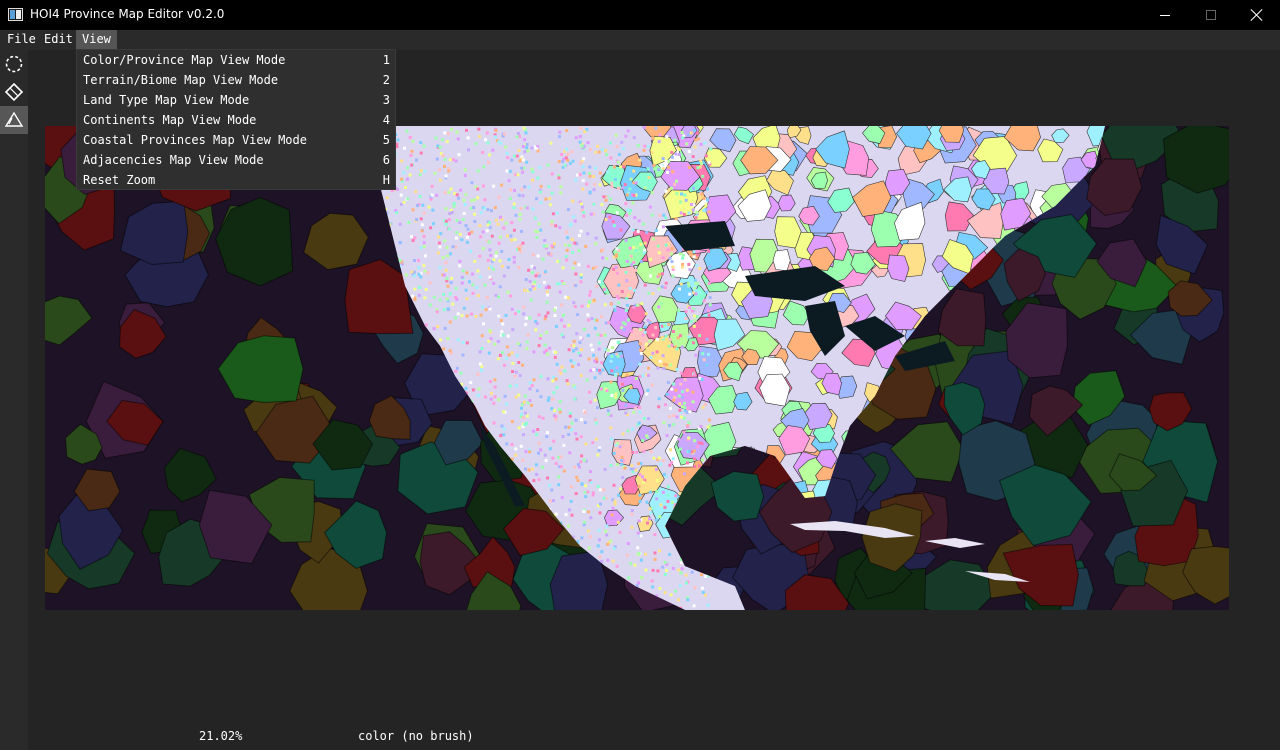 The height and width of the screenshot is (750, 1280). I want to click on tool-palette, so click(14, 400).